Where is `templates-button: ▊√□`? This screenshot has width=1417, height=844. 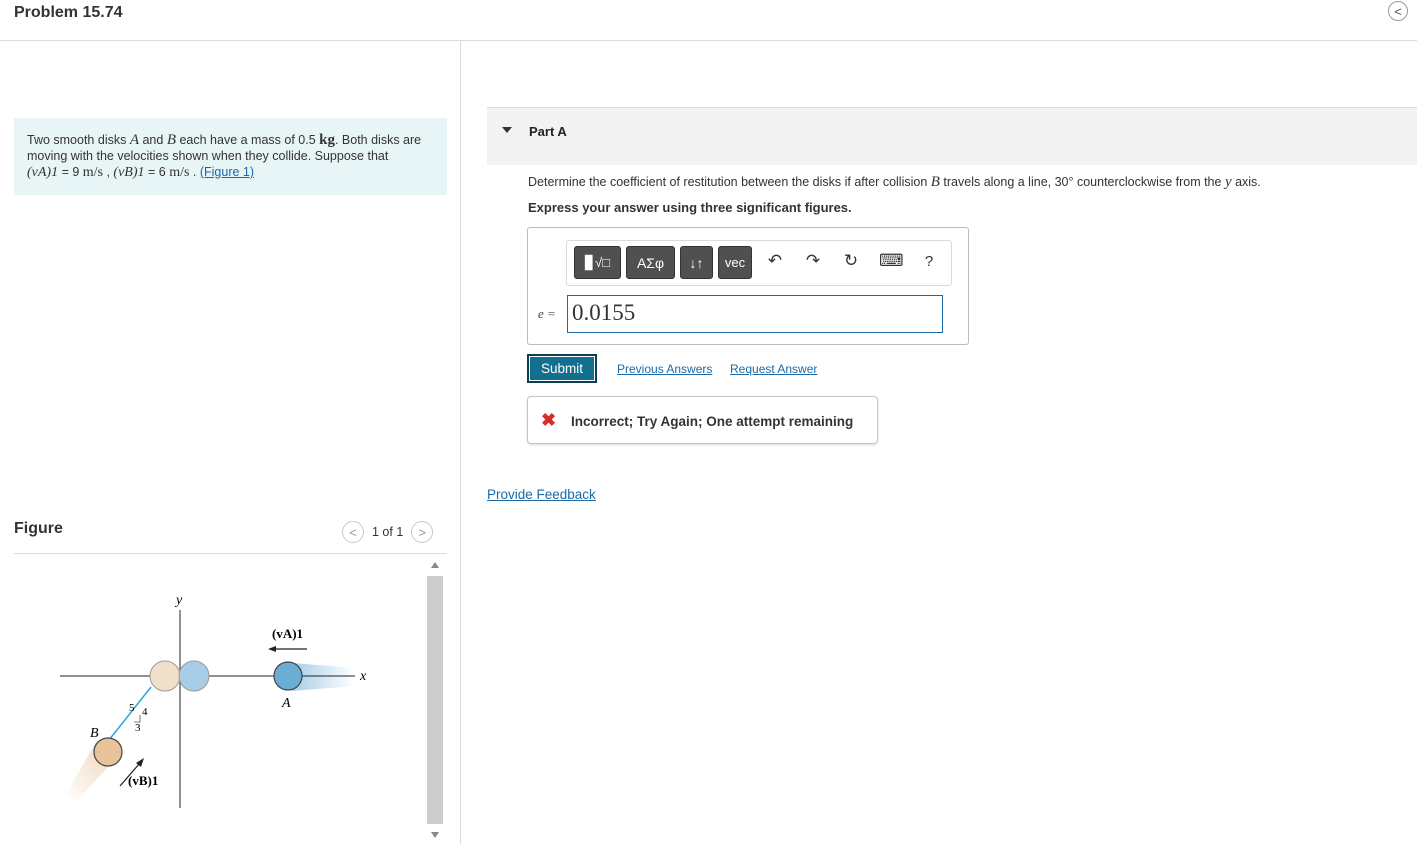
templates-button: ▊√□ is located at coordinates (597, 262).